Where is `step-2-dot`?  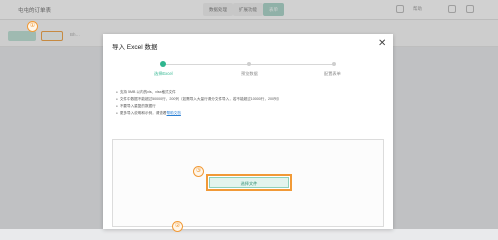
step-2-dot is located at coordinates (249, 64).